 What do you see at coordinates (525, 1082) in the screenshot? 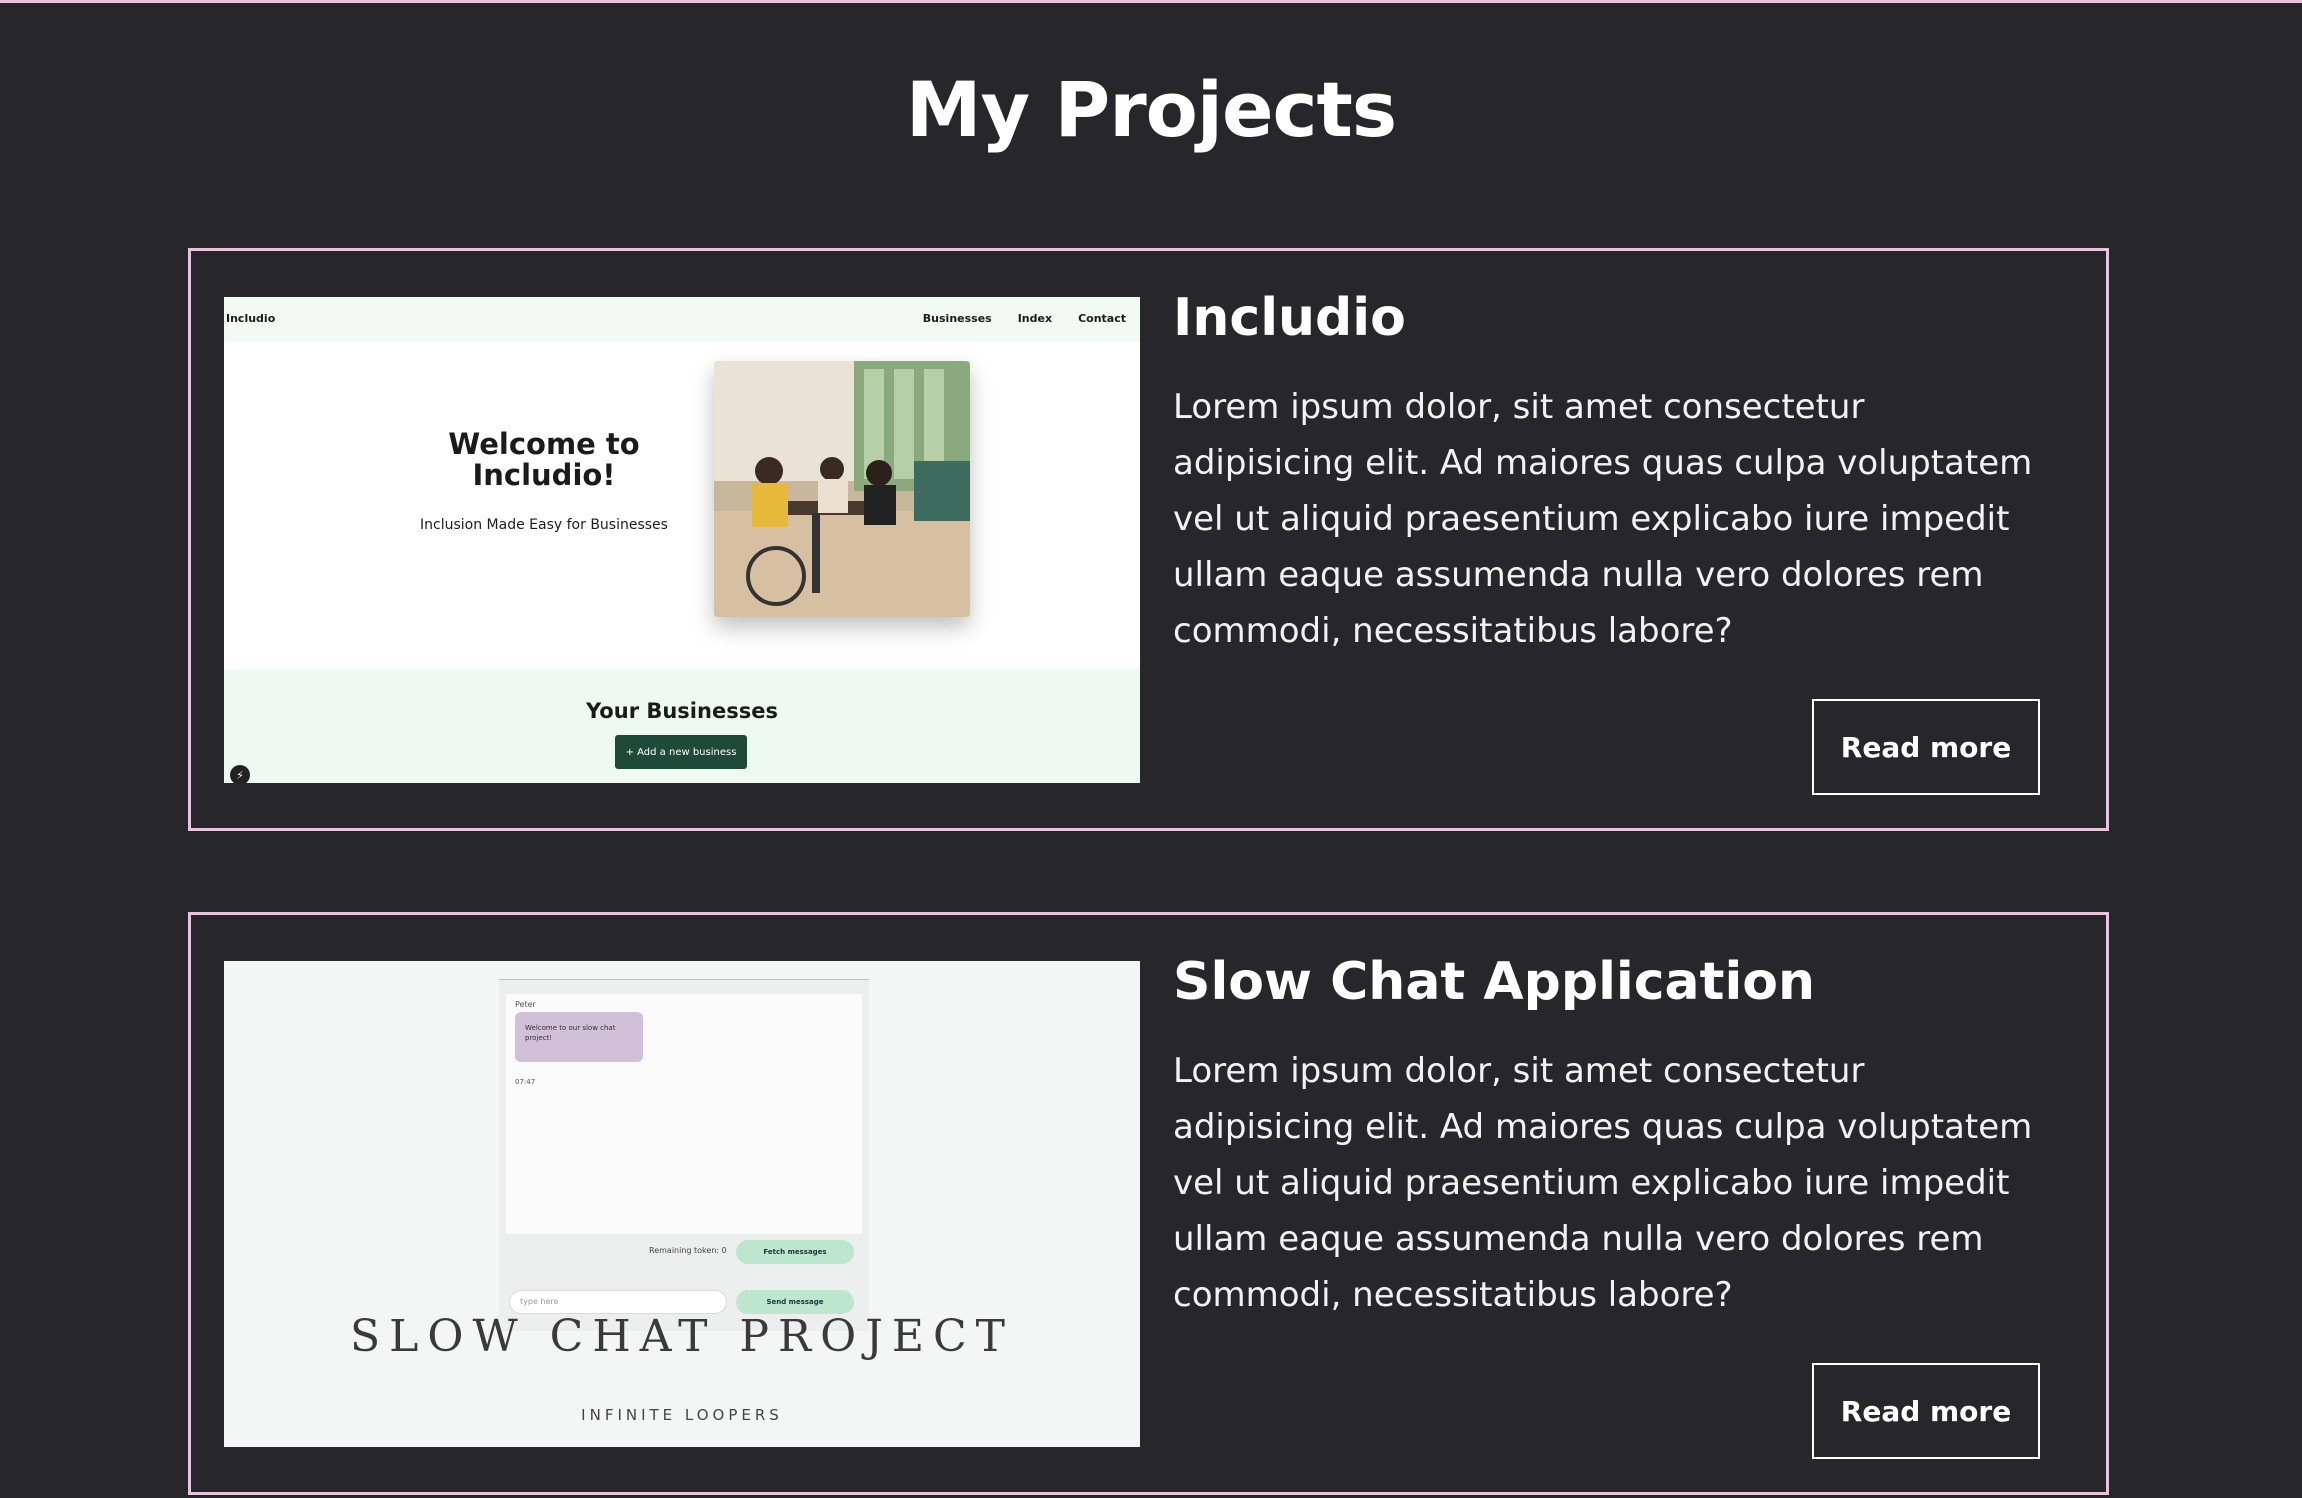
I see `screenshot-message-time: 07:47` at bounding box center [525, 1082].